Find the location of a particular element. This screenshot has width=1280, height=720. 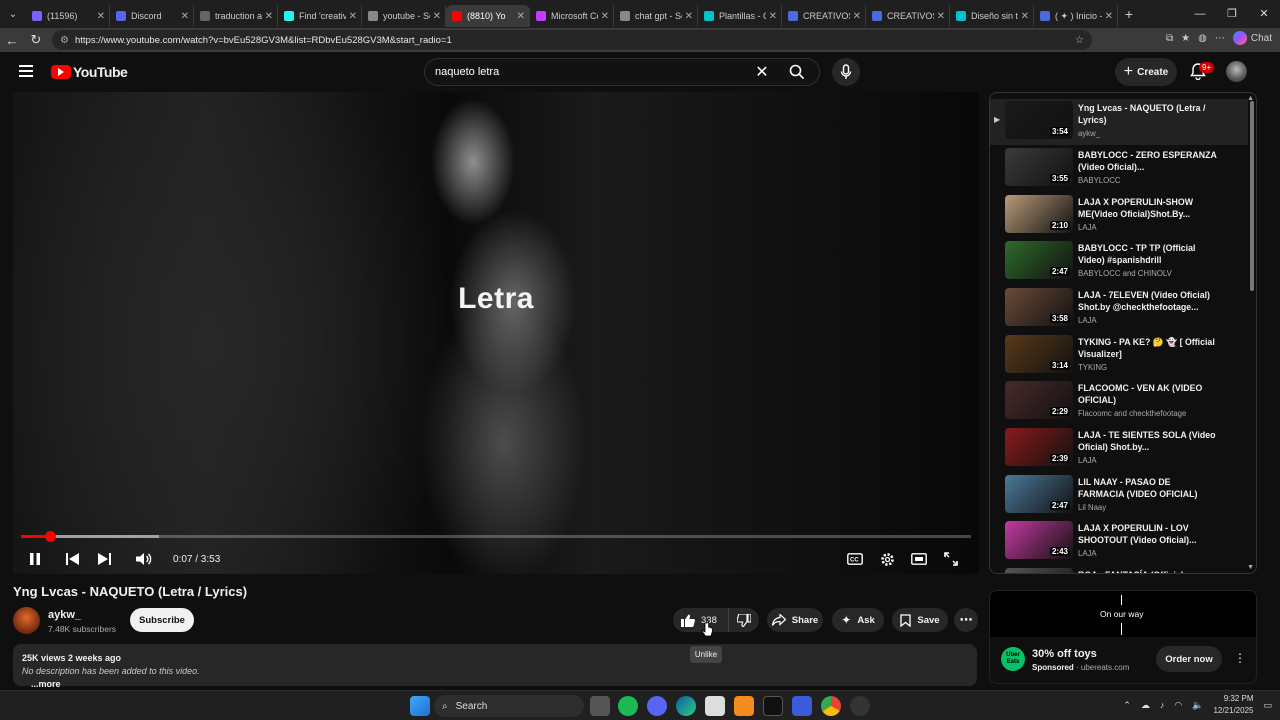

browser-tab: Microsoft Co ✕ is located at coordinates (572, 16).